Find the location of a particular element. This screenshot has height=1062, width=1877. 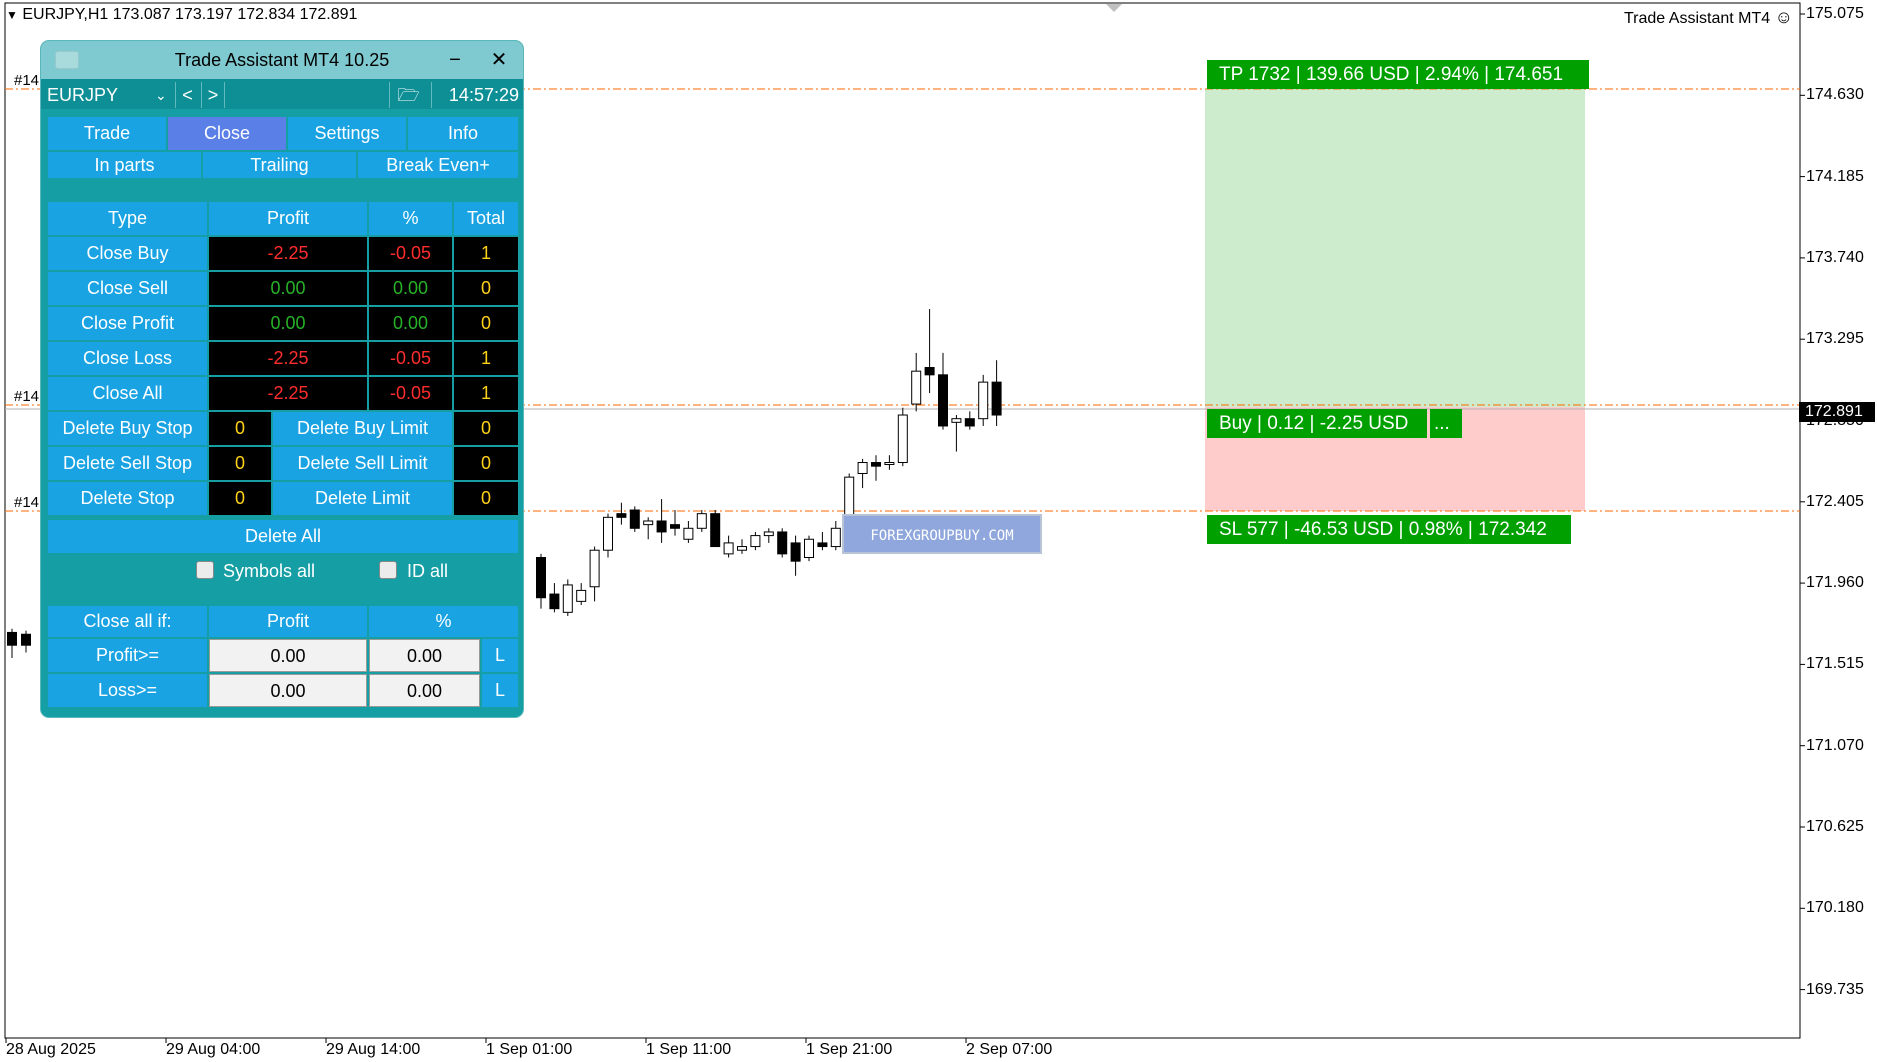

price-label: 171.515 is located at coordinates (1835, 664).